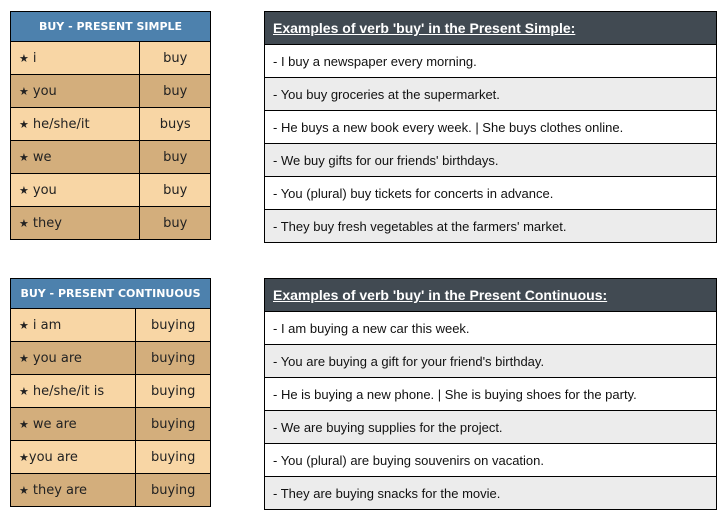 The width and height of the screenshot is (726, 521). I want to click on table-header: BUY - PRESENT SIMPLE, so click(110, 26).